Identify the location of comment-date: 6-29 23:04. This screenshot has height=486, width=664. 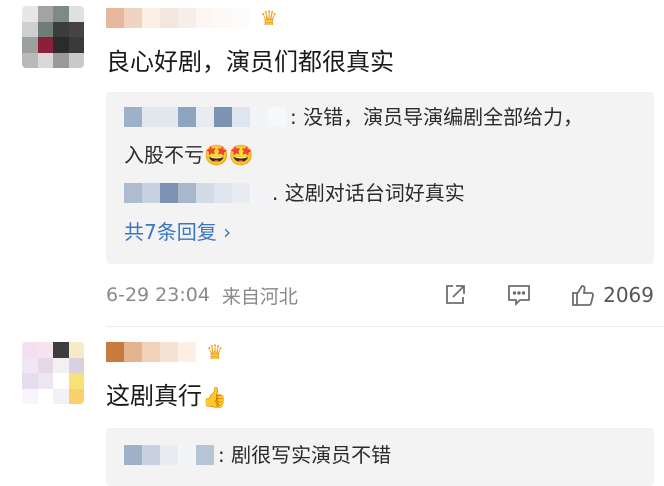
(158, 295).